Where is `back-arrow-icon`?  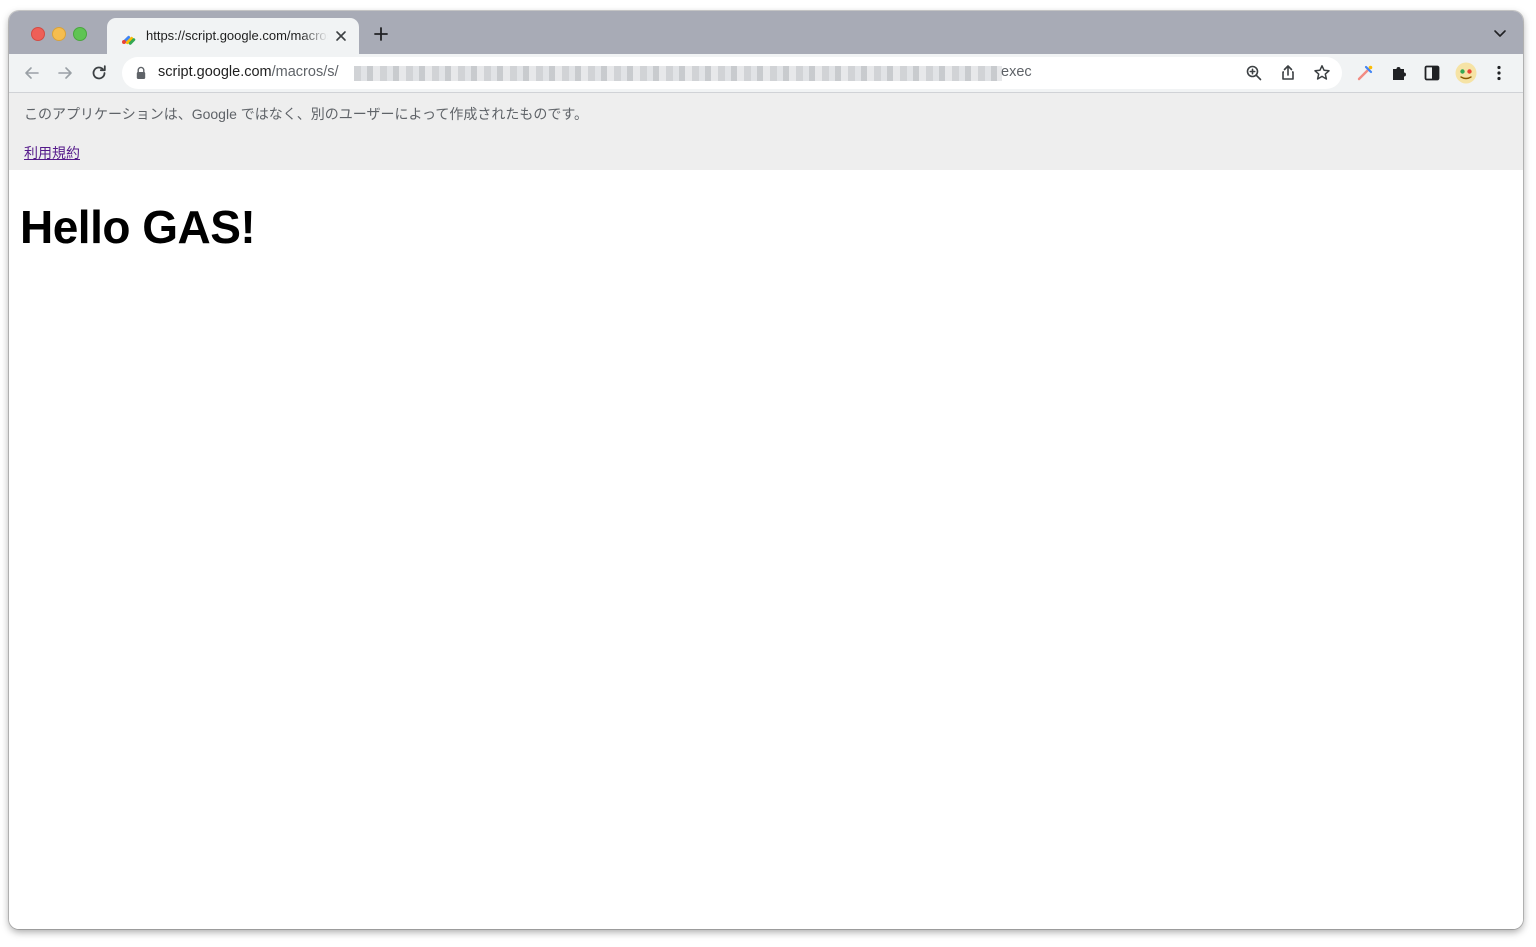
back-arrow-icon is located at coordinates (32, 73).